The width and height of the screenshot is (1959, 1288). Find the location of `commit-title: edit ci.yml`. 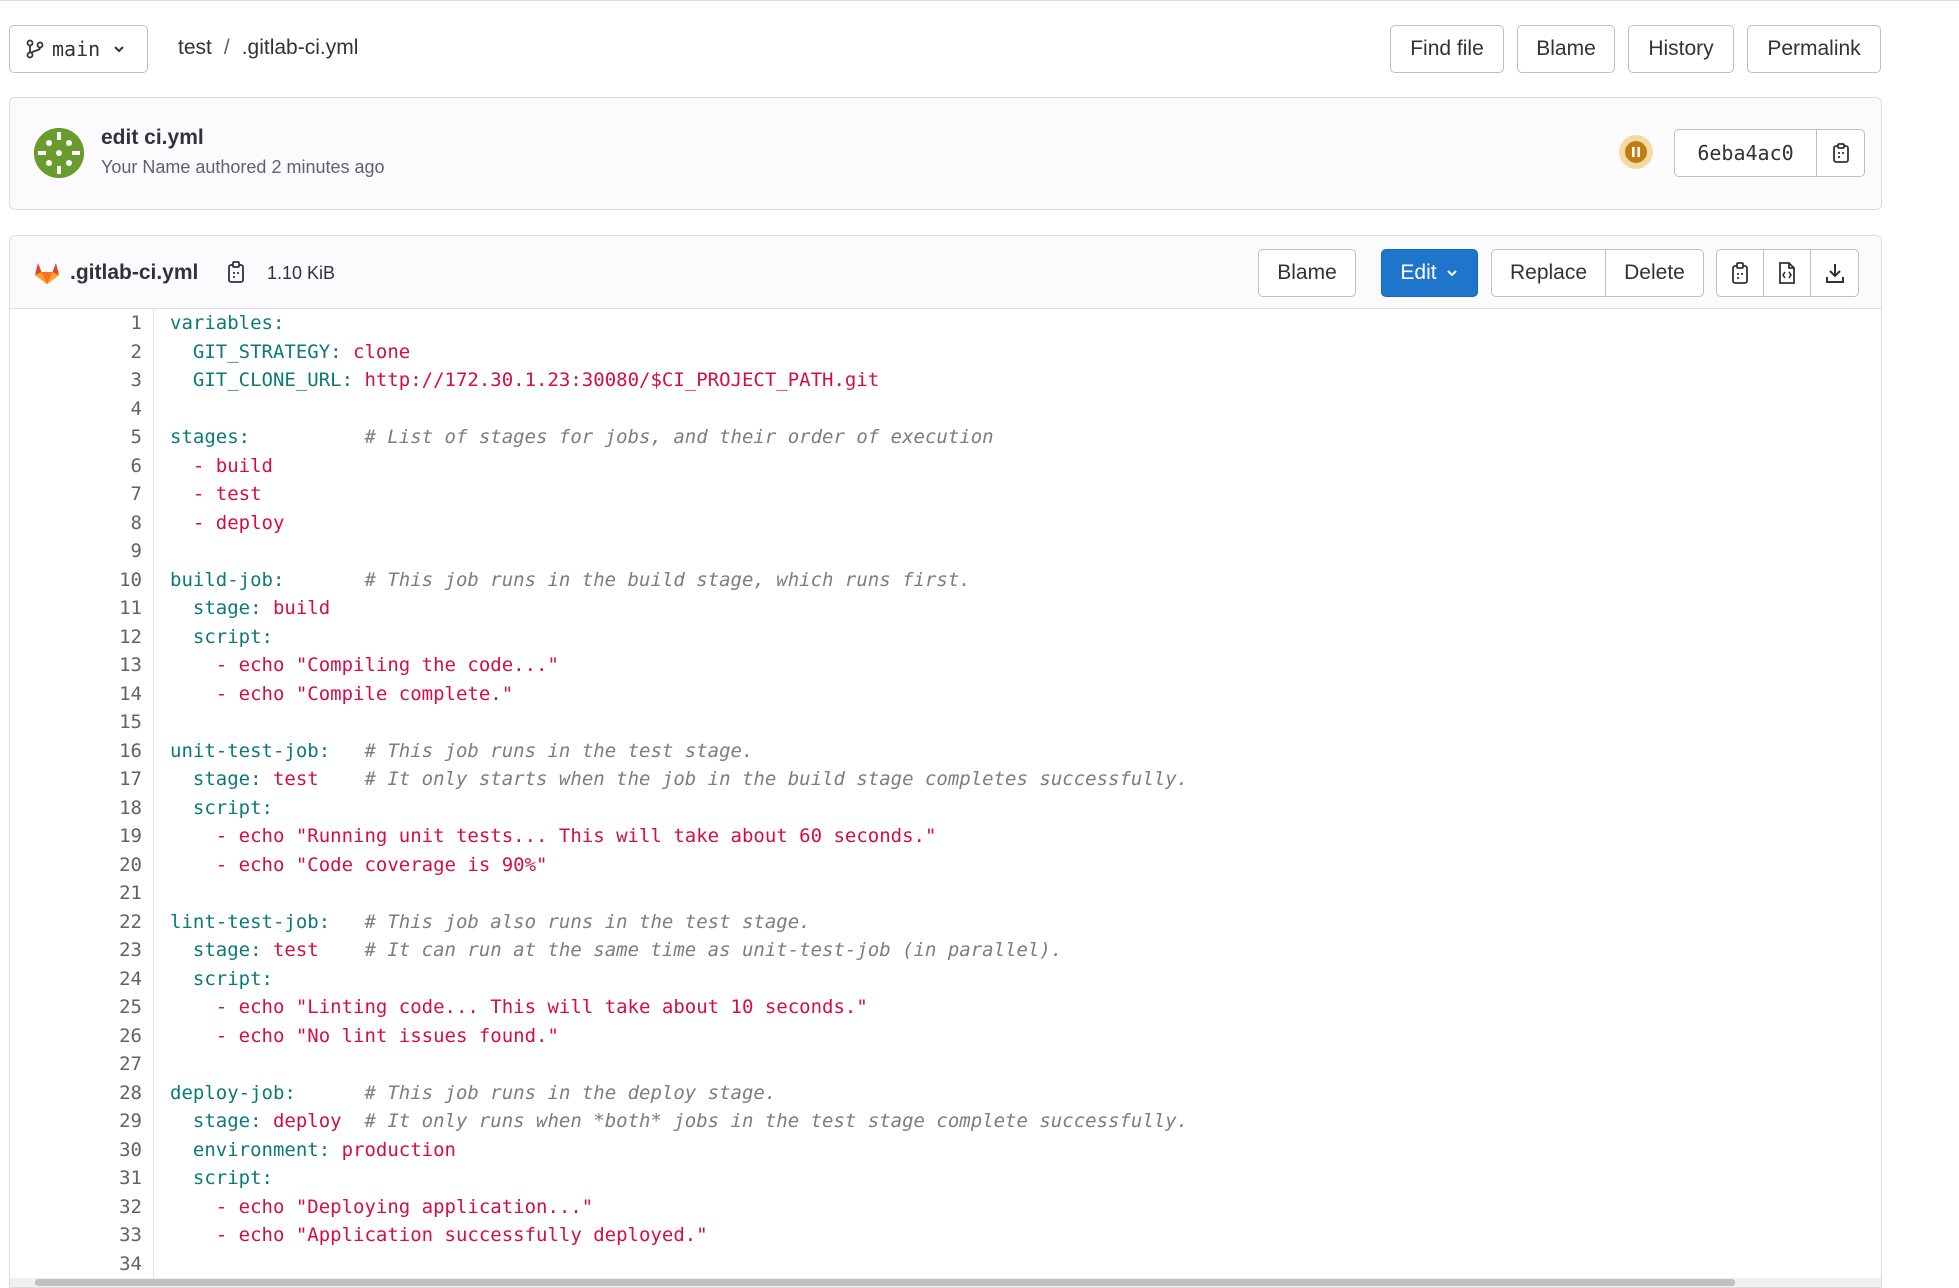

commit-title: edit ci.yml is located at coordinates (152, 138).